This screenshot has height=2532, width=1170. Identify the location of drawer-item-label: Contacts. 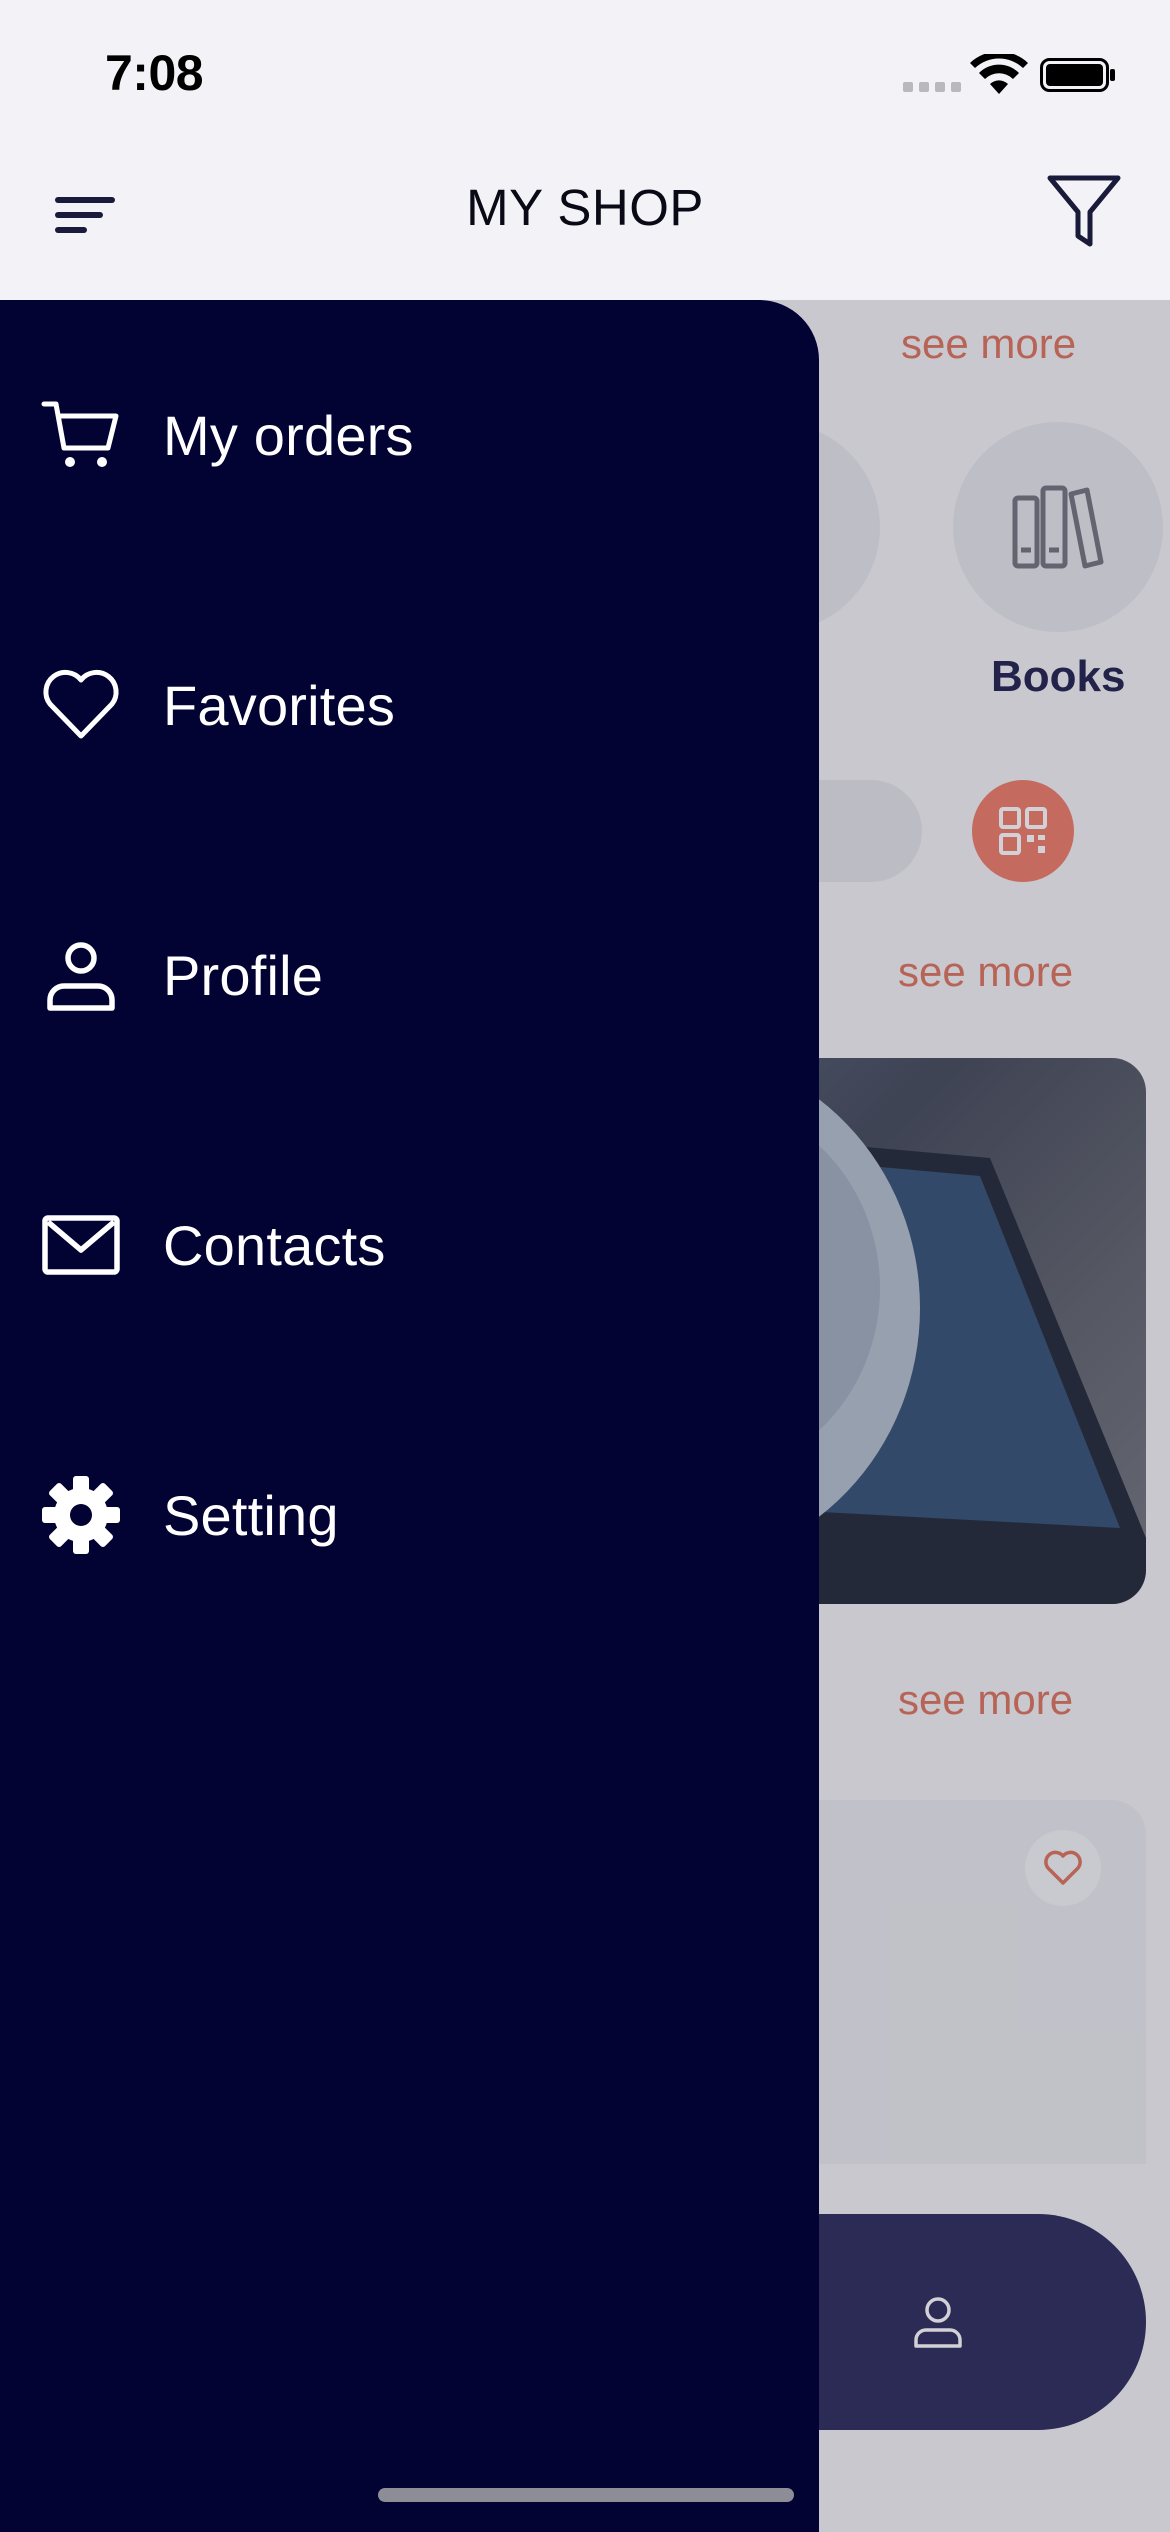
(274, 1245).